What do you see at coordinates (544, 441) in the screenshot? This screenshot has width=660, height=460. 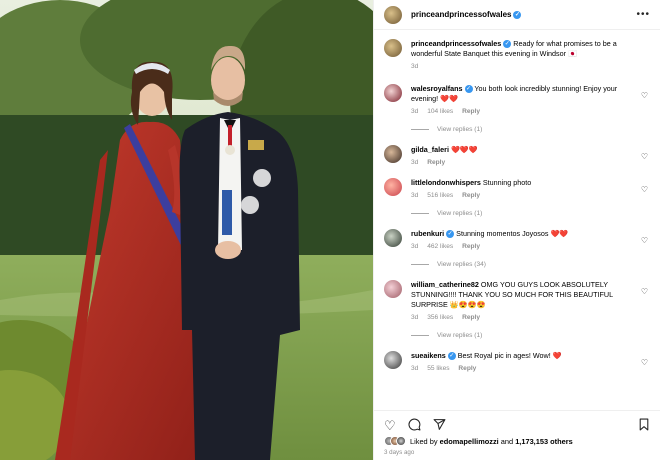 I see `likes-others: 1,173,153 others` at bounding box center [544, 441].